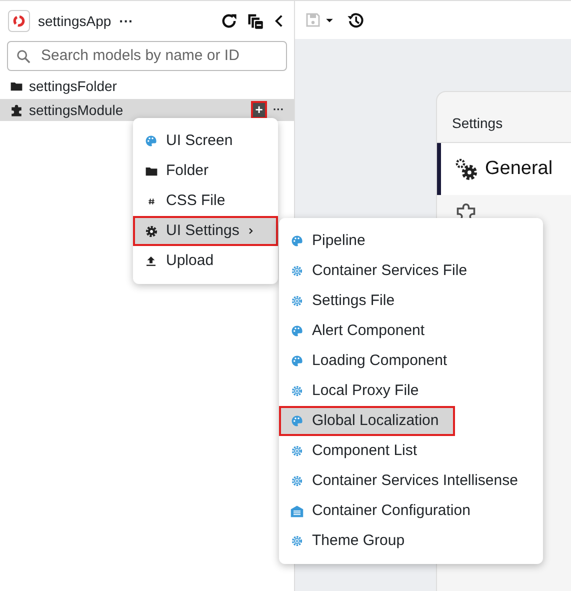  I want to click on menu-item: Container Services Intellisense, so click(411, 481).